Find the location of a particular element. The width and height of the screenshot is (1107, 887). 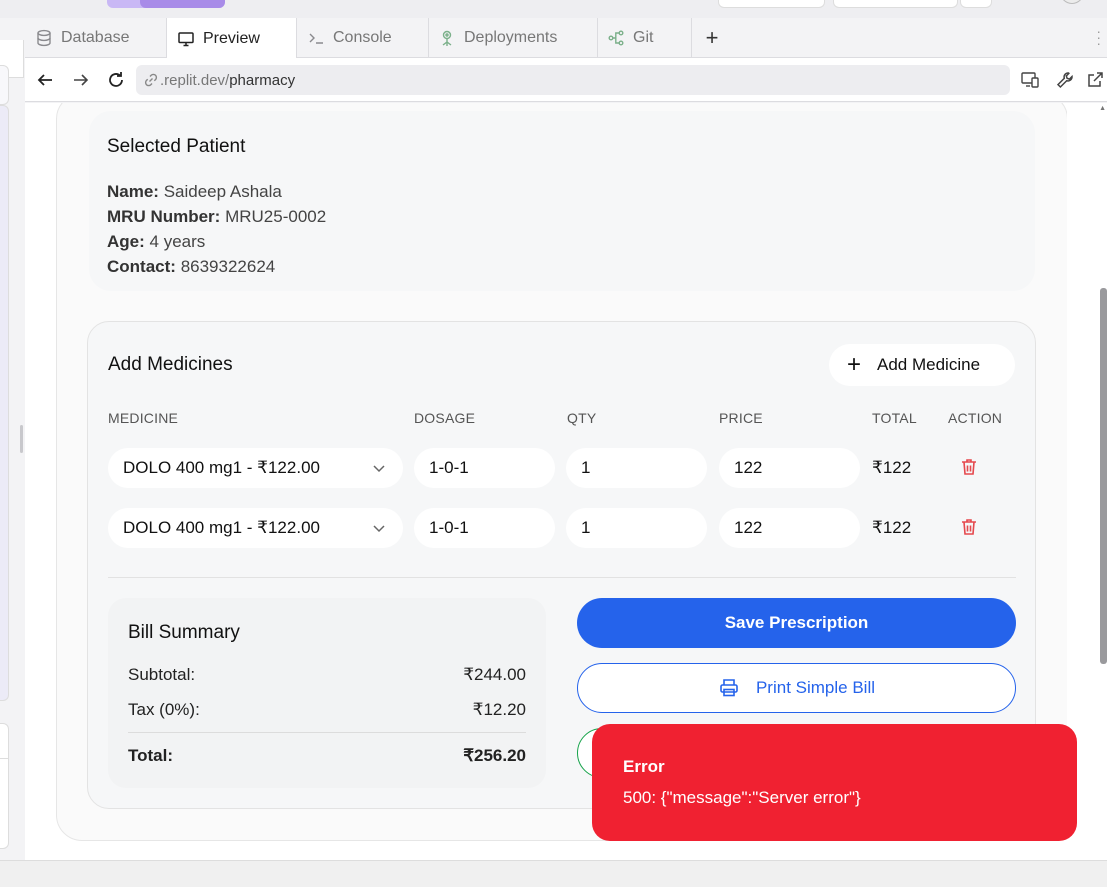

add-medicine-button: + Add Medicine is located at coordinates (922, 365).